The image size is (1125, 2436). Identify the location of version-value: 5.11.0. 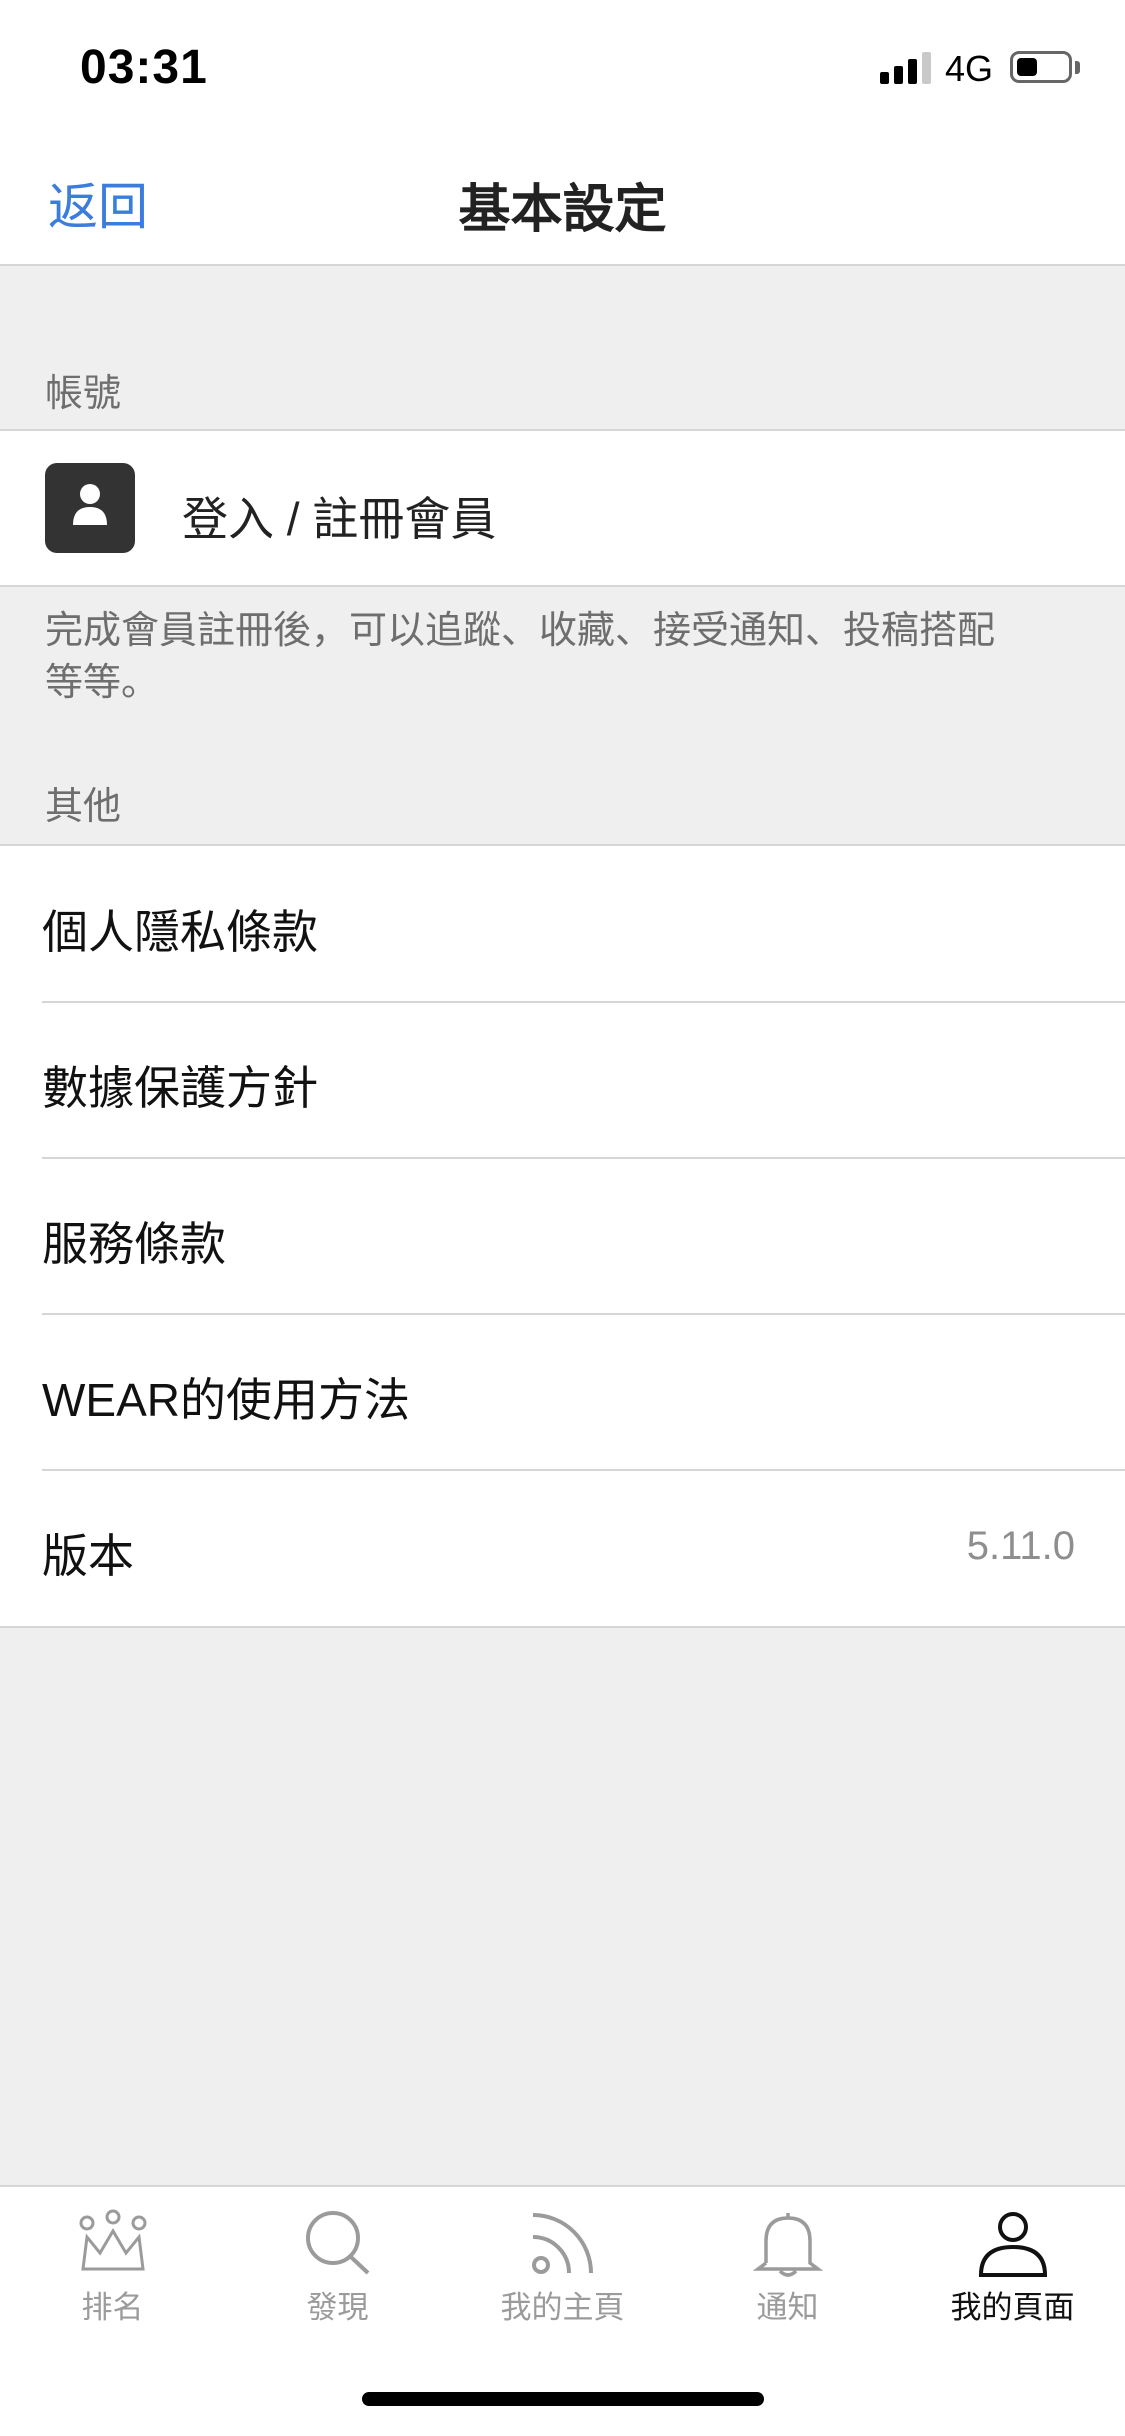
(1020, 1546).